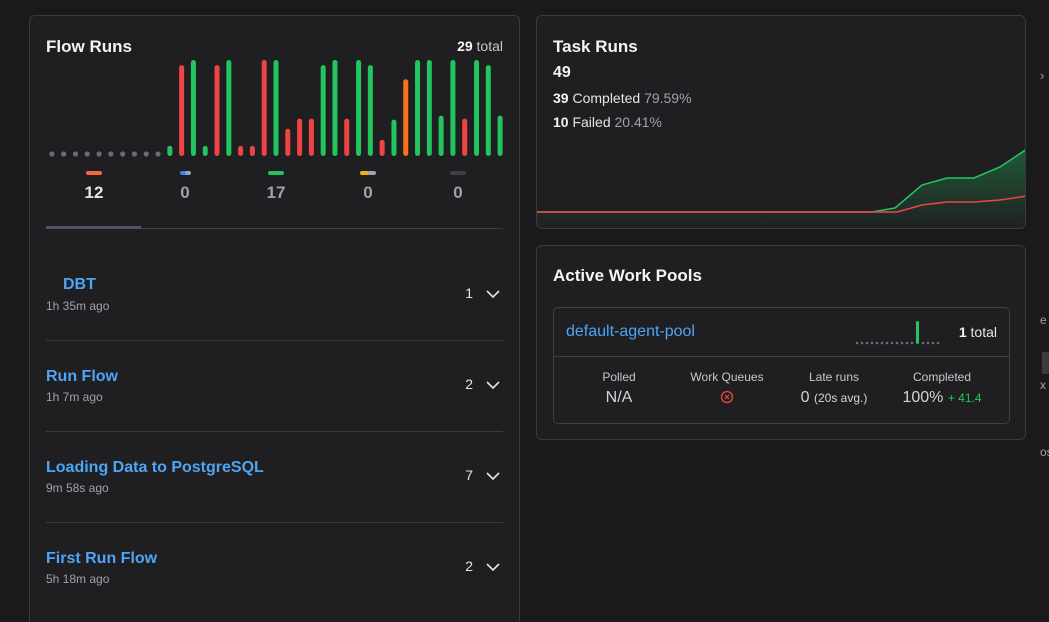 This screenshot has height=622, width=1049. Describe the element at coordinates (469, 293) in the screenshot. I see `flow-run-count: 1` at that location.